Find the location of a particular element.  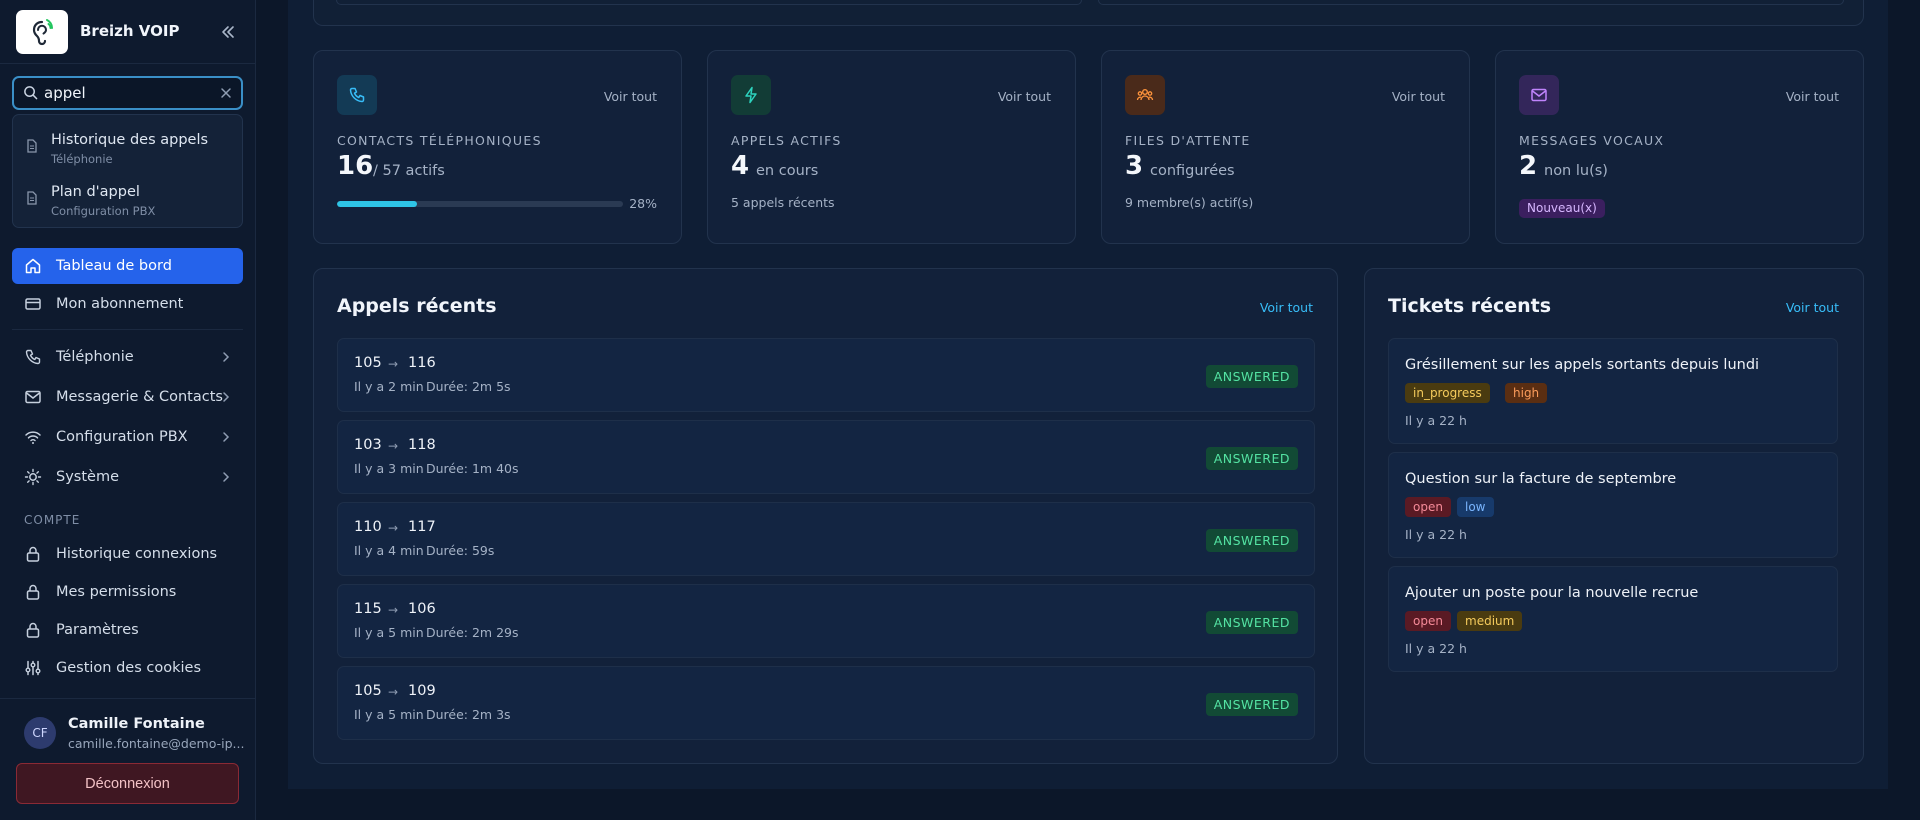

call-time: Il y a 4 min is located at coordinates (389, 550).